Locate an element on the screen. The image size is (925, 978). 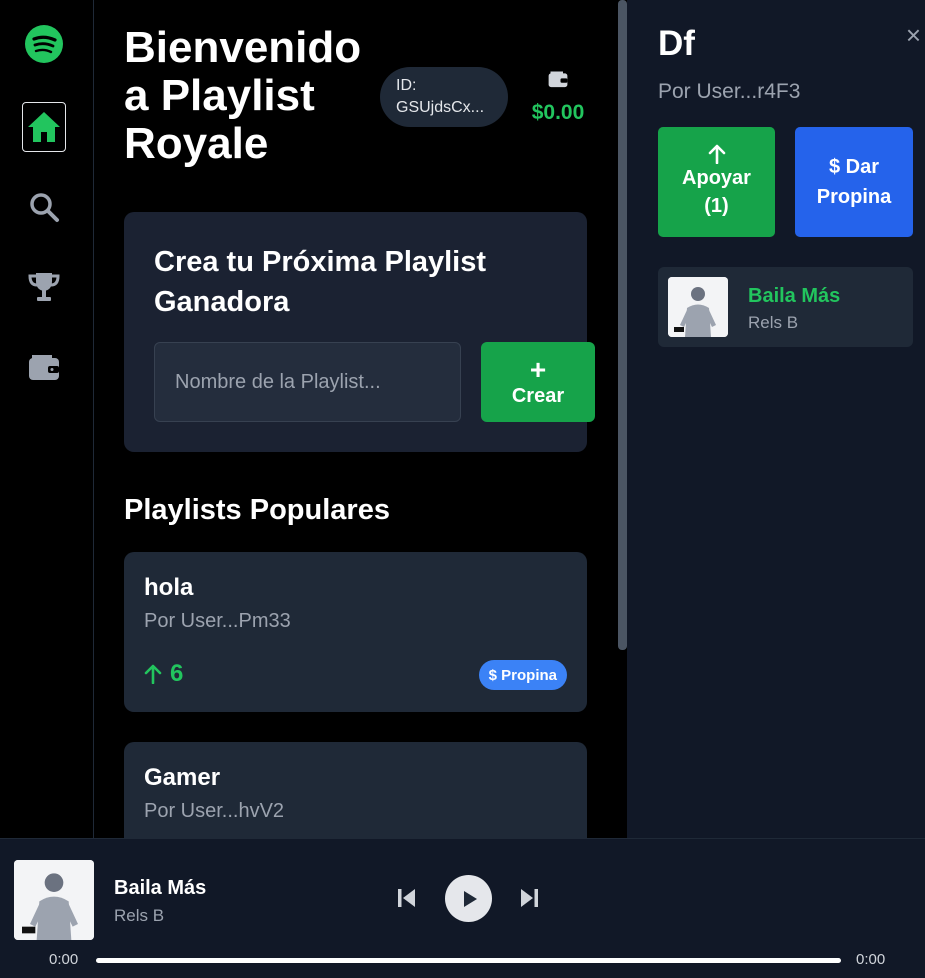
playlist-card: hola Por User...Pm33 6 $ Propina is located at coordinates (355, 632).